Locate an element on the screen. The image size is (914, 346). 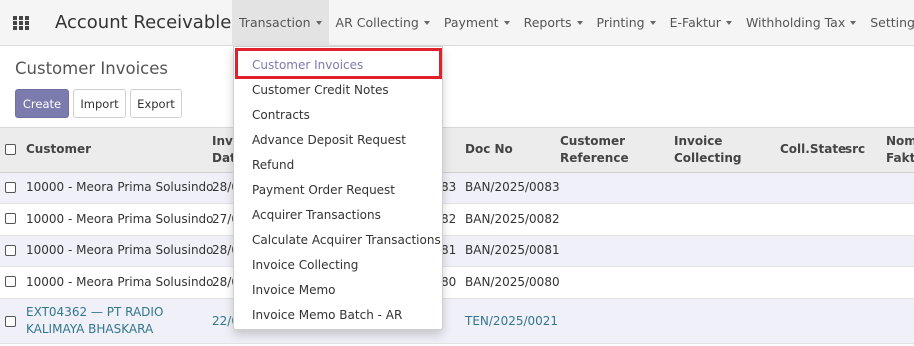
column-label-line: Faktu is located at coordinates (900, 158).